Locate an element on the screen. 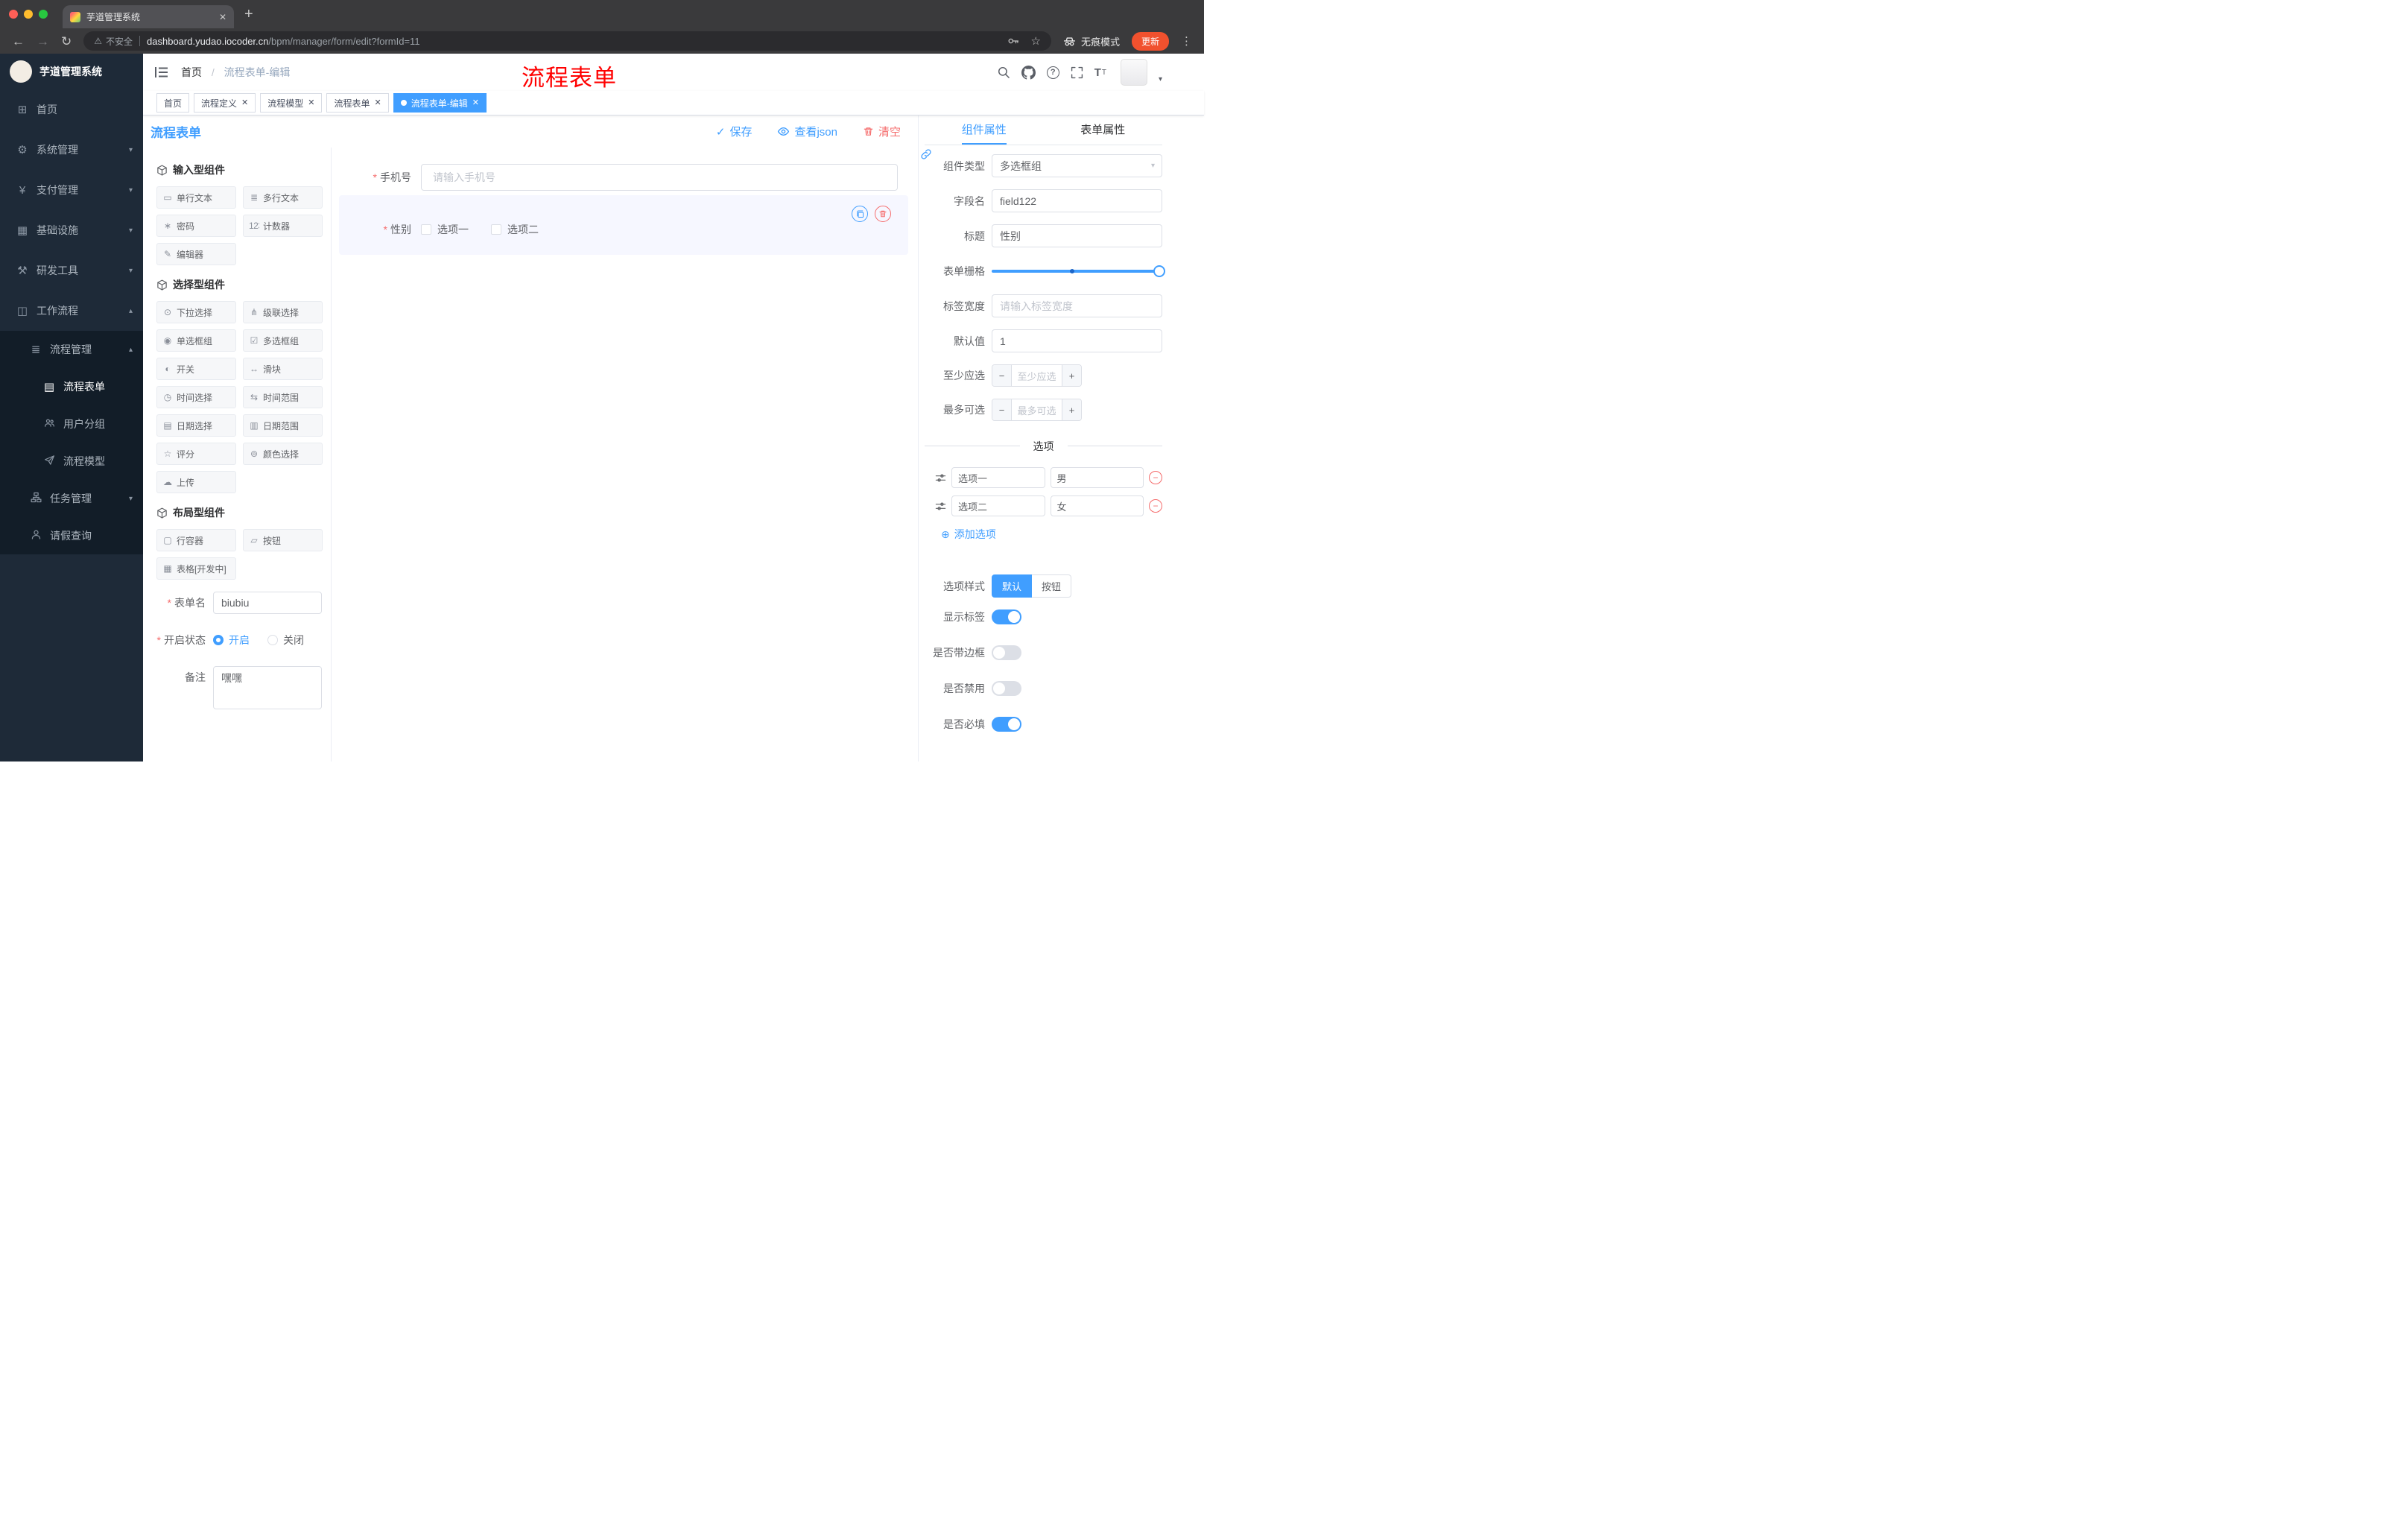 Image resolution: width=2408 pixels, height=1523 pixels. chip-upload: ☁ 上传 is located at coordinates (196, 482).